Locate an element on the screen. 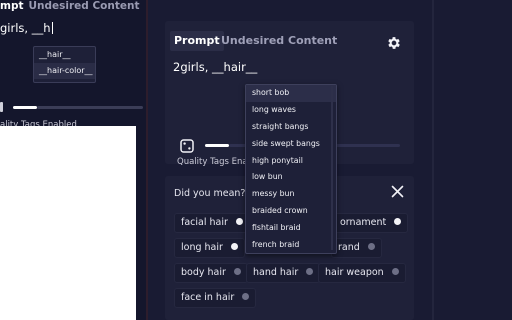 Image resolution: width=512 pixels, height=320 pixels. suggestion-chip: body hair is located at coordinates (211, 273).